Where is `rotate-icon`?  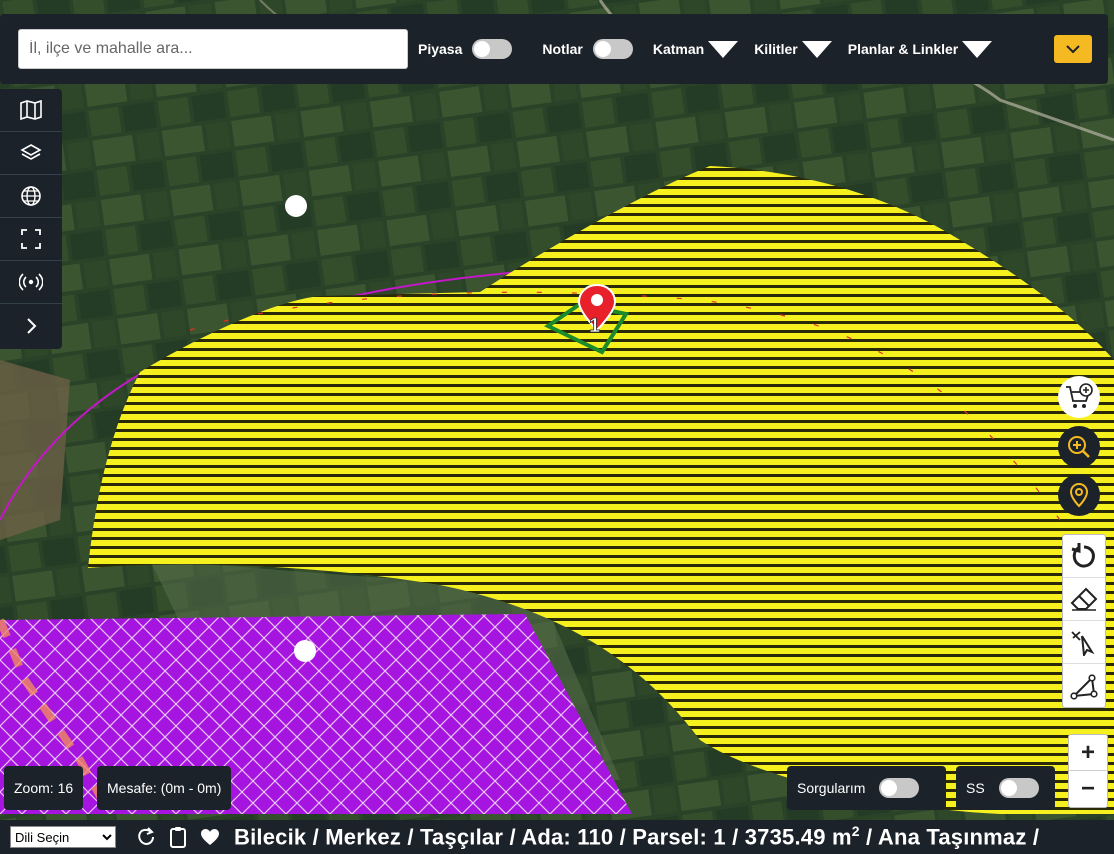
rotate-icon is located at coordinates (1083, 555).